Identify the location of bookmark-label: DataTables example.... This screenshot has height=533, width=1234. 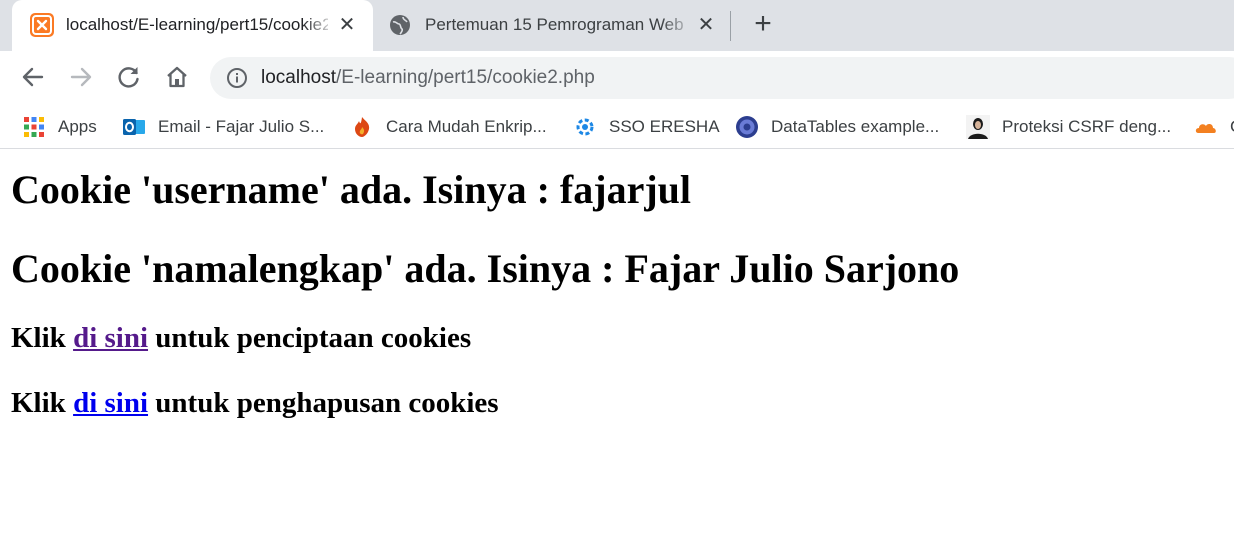
(855, 126).